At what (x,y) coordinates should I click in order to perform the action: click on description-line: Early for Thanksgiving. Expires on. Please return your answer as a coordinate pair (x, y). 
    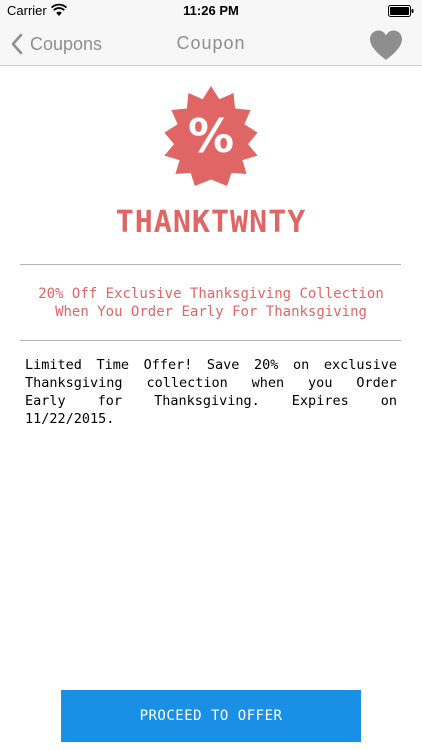
    Looking at the image, I should click on (211, 401).